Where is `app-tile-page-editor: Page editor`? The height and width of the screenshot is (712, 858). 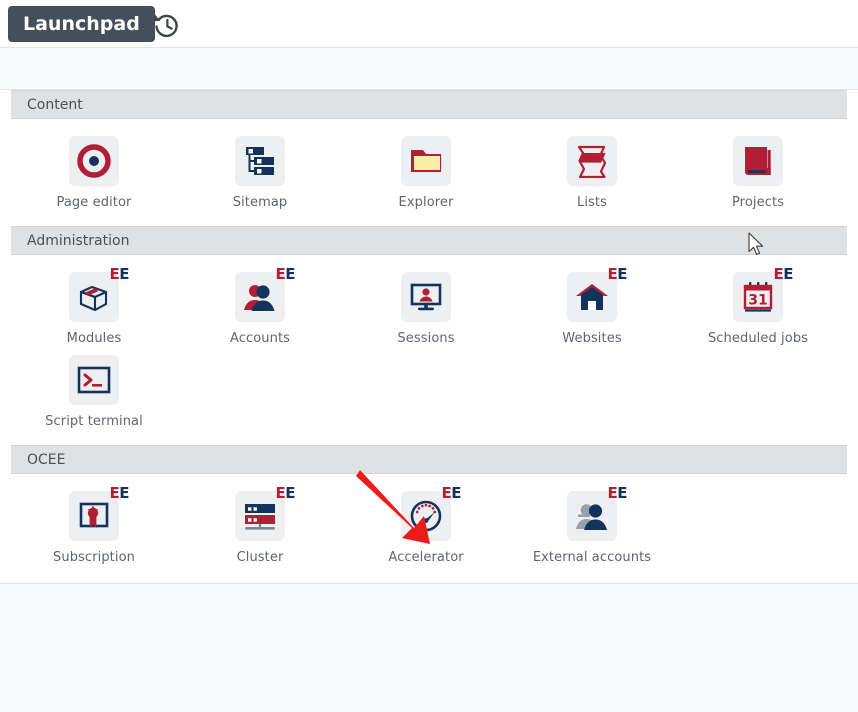 app-tile-page-editor: Page editor is located at coordinates (94, 174).